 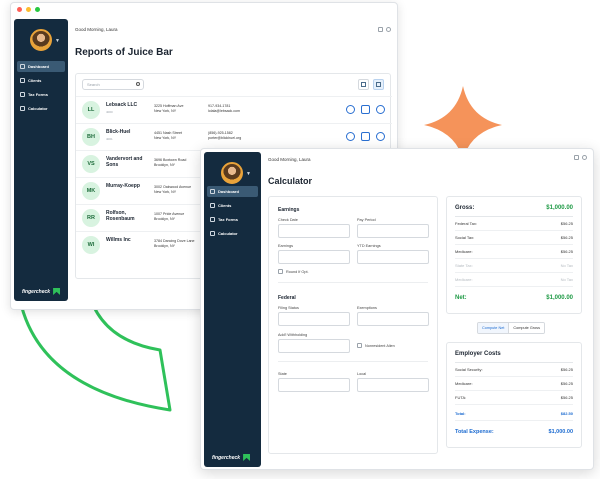 What do you see at coordinates (460, 413) in the screenshot?
I see `total-label: Total:` at bounding box center [460, 413].